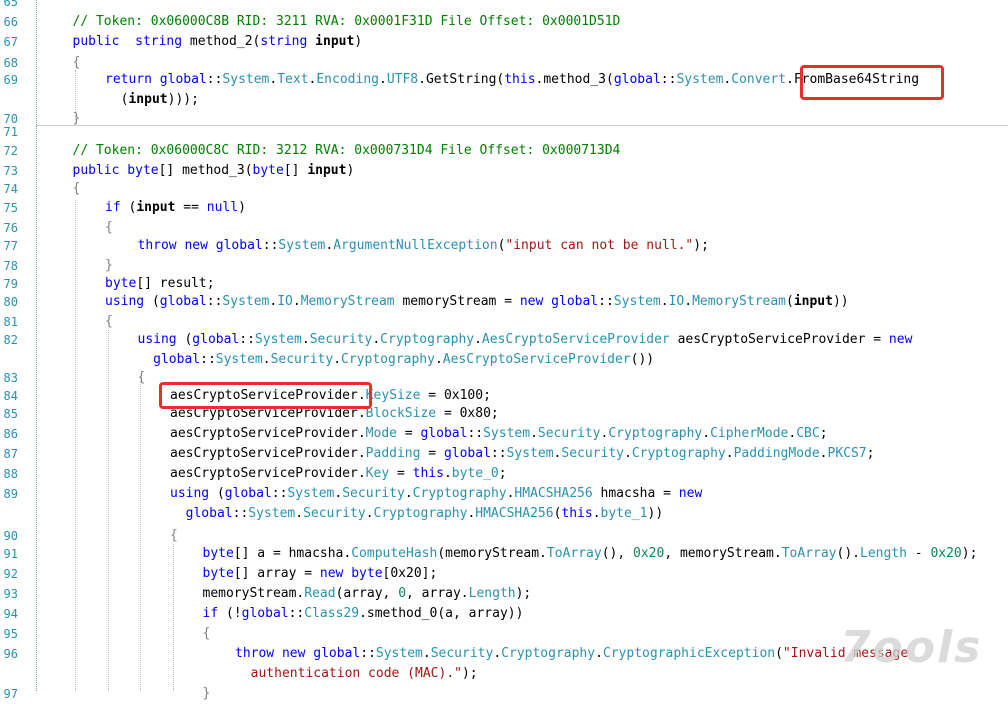 The height and width of the screenshot is (704, 1008). I want to click on code-token: ==, so click(191, 207).